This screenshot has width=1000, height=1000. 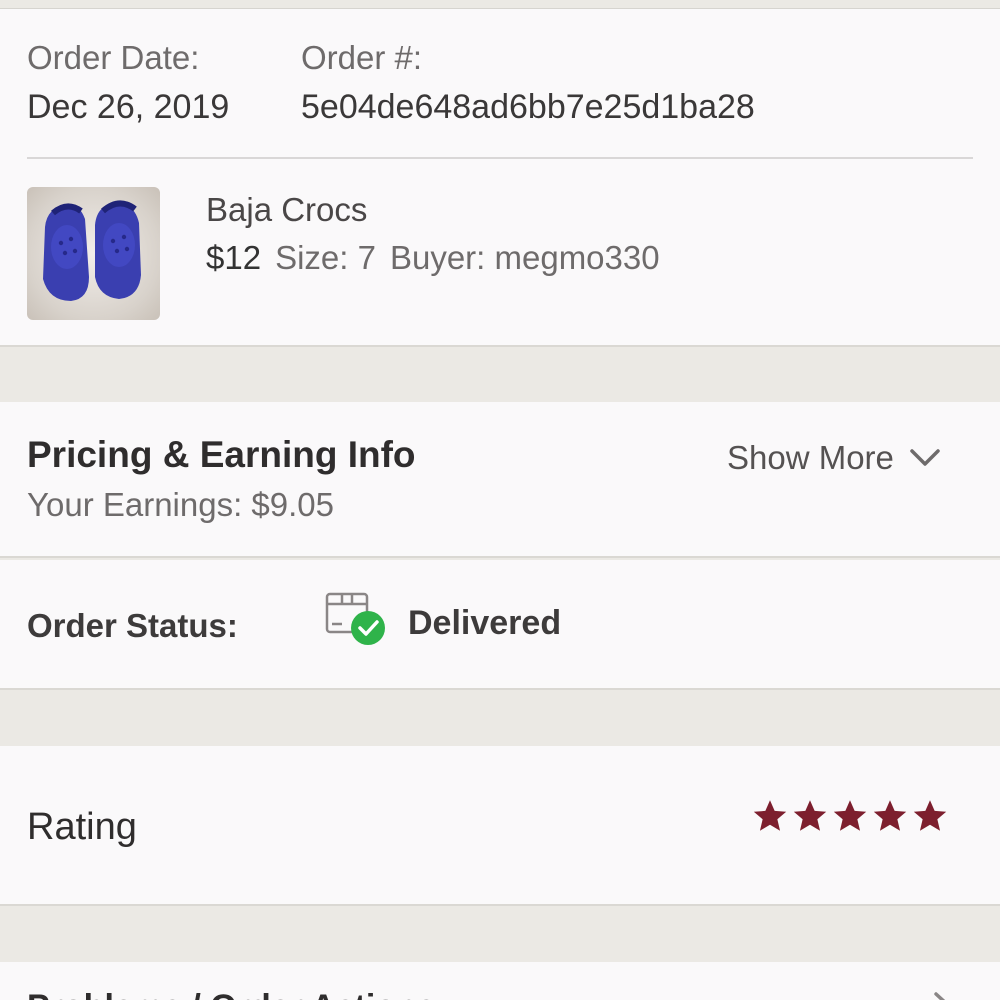 What do you see at coordinates (500, 4) in the screenshot?
I see `top-separator` at bounding box center [500, 4].